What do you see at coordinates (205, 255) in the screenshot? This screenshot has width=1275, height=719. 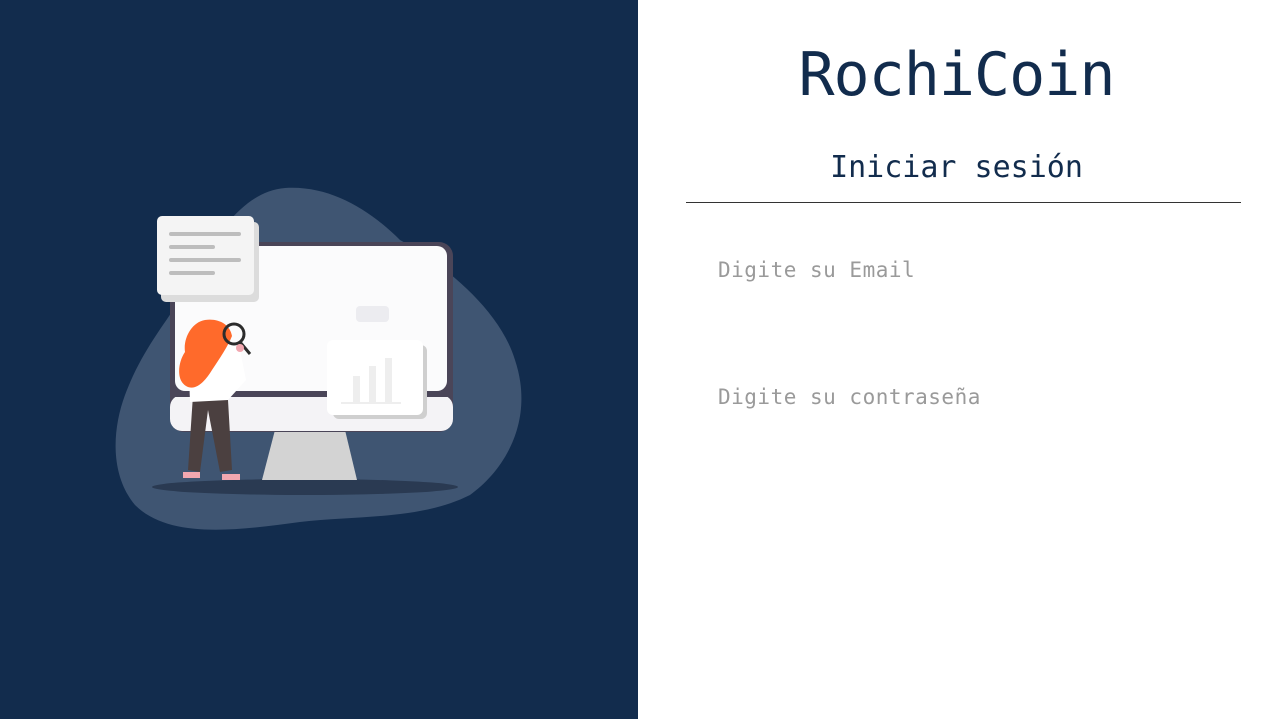 I see `document-card` at bounding box center [205, 255].